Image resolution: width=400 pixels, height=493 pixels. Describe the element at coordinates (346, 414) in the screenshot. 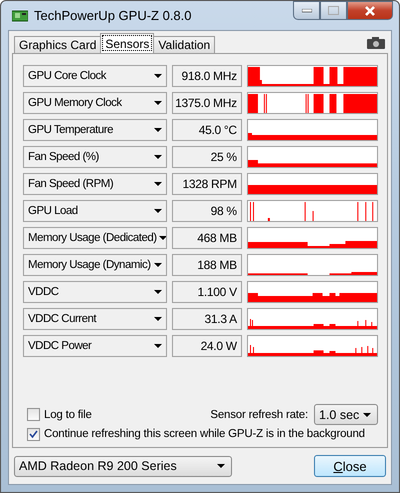

I see `refresh-rate-dropdown: 1.0 sec` at that location.